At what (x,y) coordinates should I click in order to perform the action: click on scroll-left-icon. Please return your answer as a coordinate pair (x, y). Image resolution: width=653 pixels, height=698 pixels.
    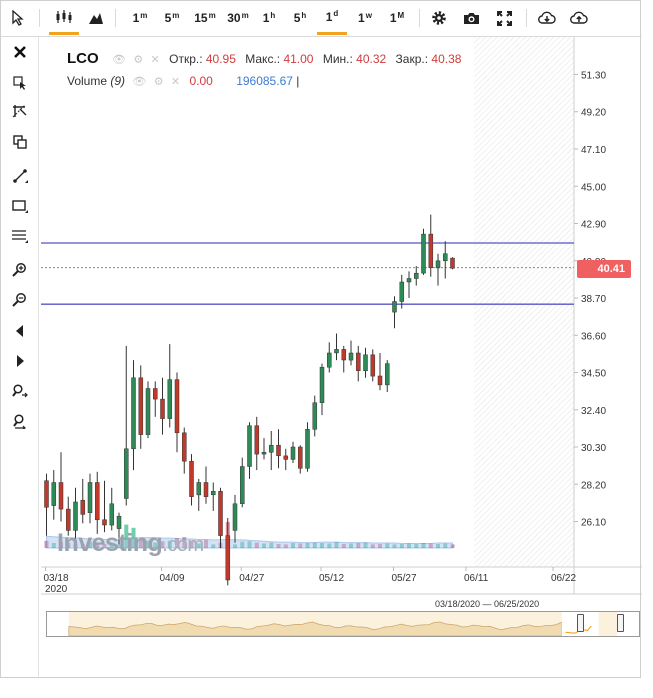
    Looking at the image, I should click on (20, 331).